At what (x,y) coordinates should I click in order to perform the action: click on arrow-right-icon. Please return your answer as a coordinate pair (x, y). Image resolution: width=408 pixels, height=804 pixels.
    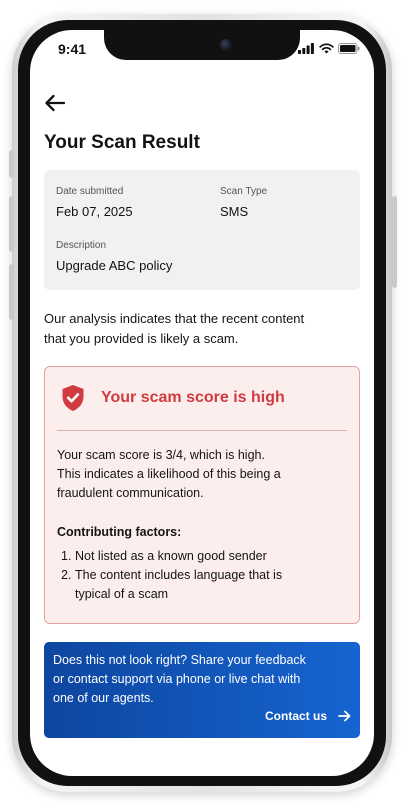
    Looking at the image, I should click on (344, 716).